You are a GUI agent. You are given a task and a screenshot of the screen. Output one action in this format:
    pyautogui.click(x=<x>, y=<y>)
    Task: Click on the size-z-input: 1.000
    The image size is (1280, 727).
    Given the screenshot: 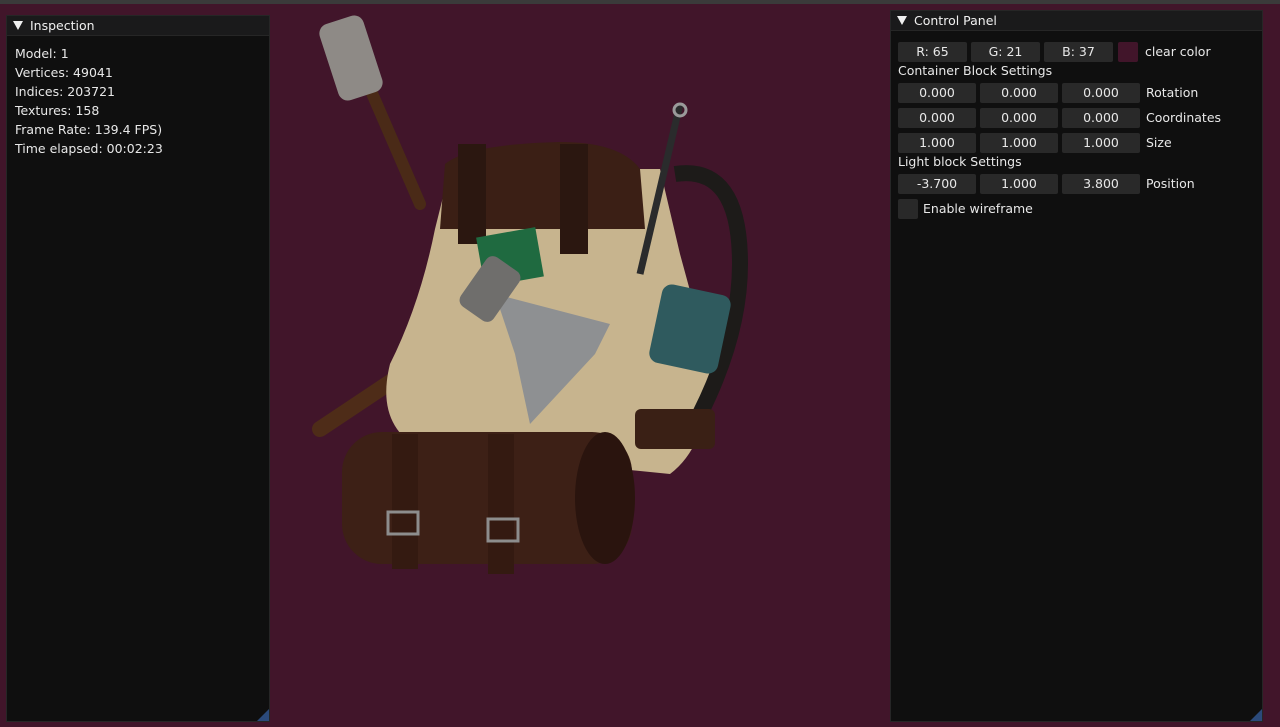 What is the action you would take?
    pyautogui.click(x=1101, y=142)
    